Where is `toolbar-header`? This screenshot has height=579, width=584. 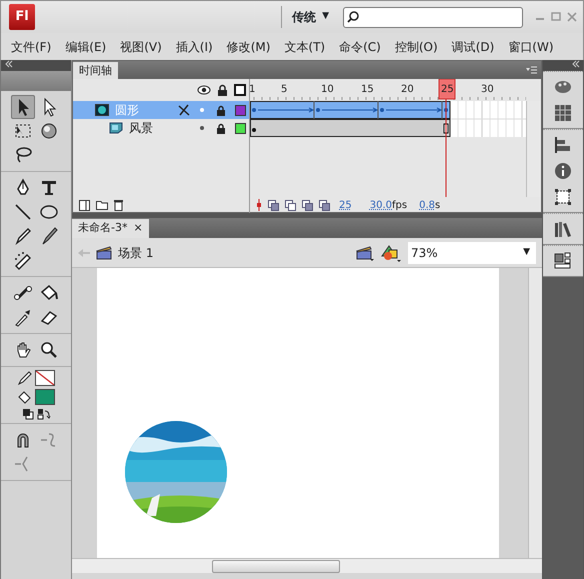 toolbar-header is located at coordinates (36, 81).